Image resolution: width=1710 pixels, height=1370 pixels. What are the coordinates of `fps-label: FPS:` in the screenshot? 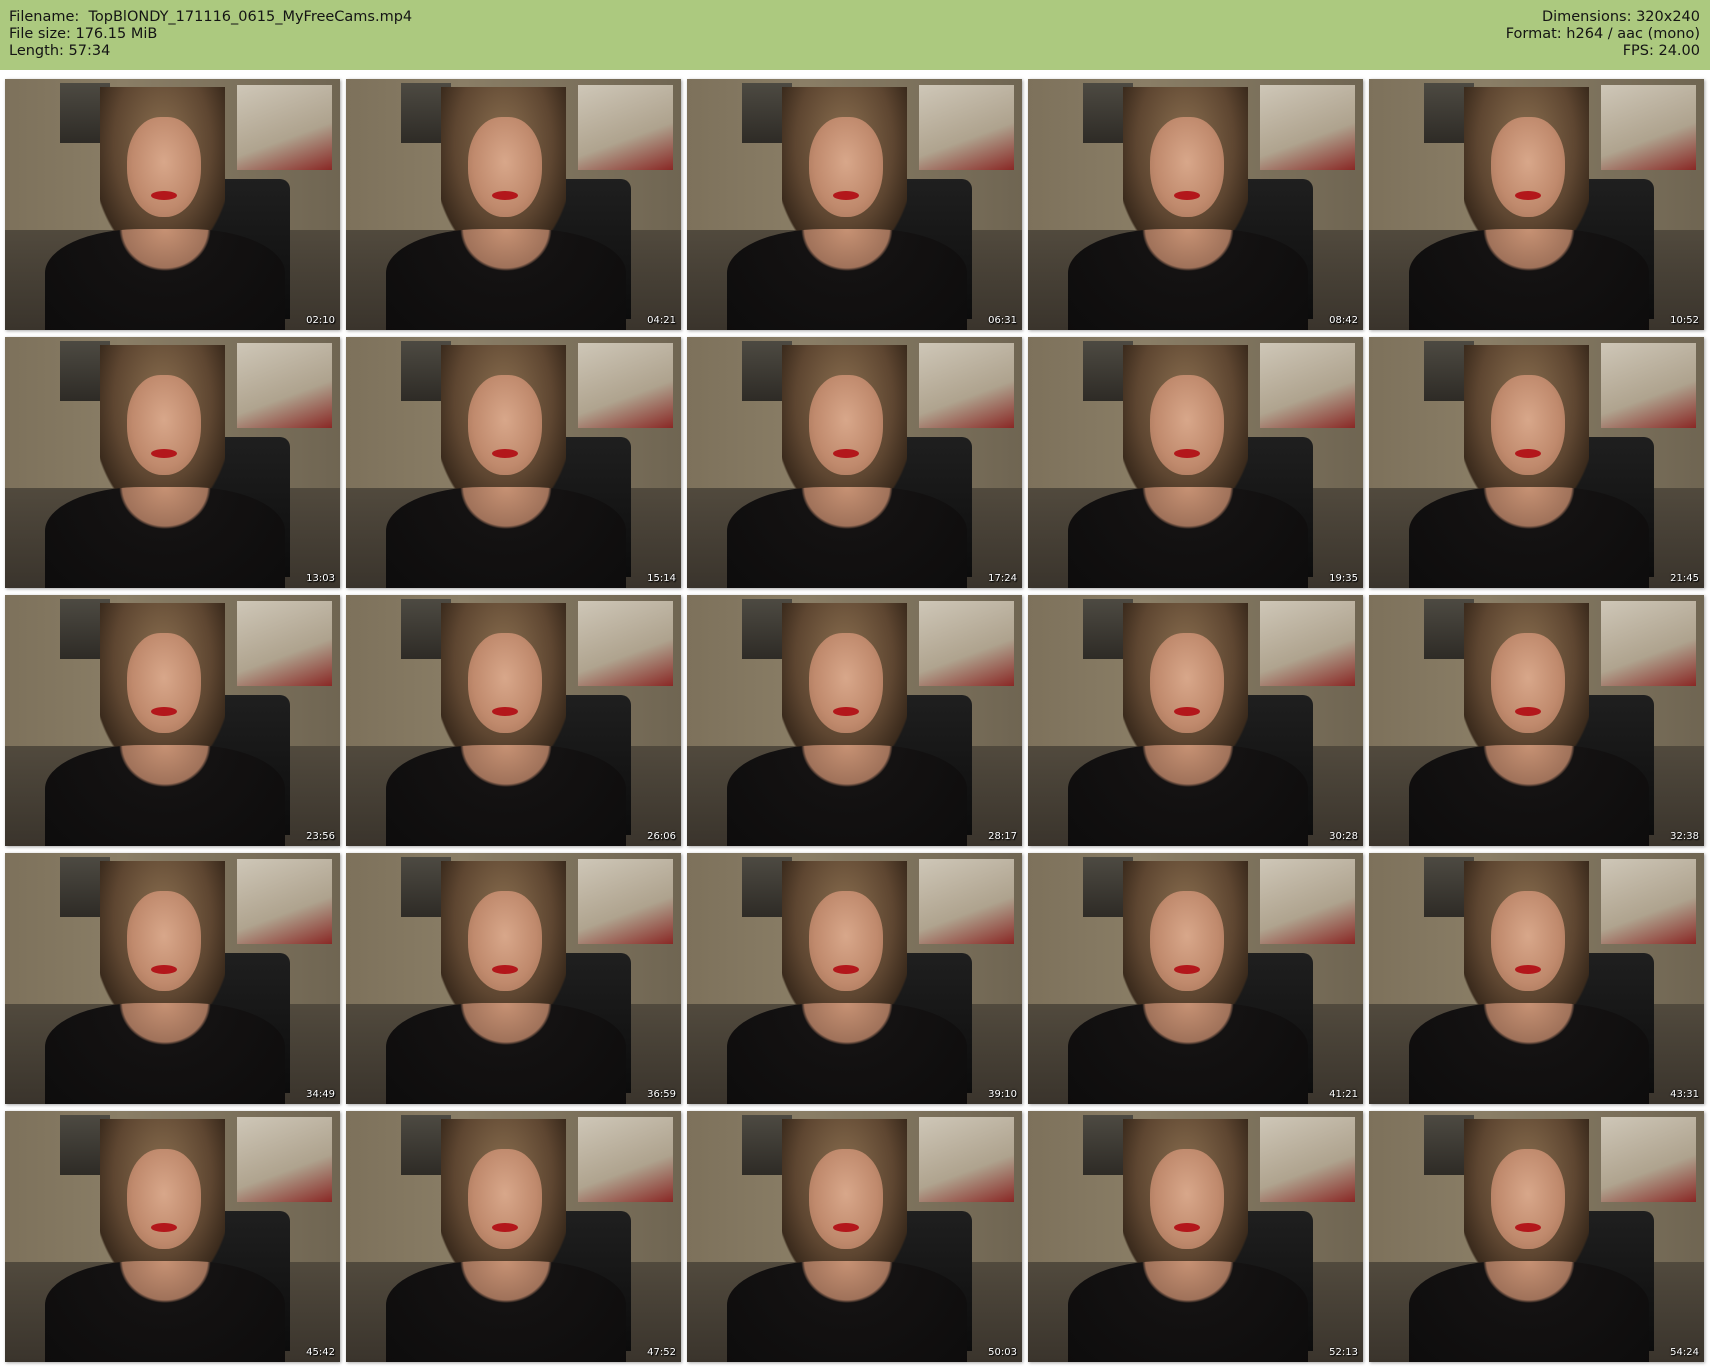 It's located at (1638, 51).